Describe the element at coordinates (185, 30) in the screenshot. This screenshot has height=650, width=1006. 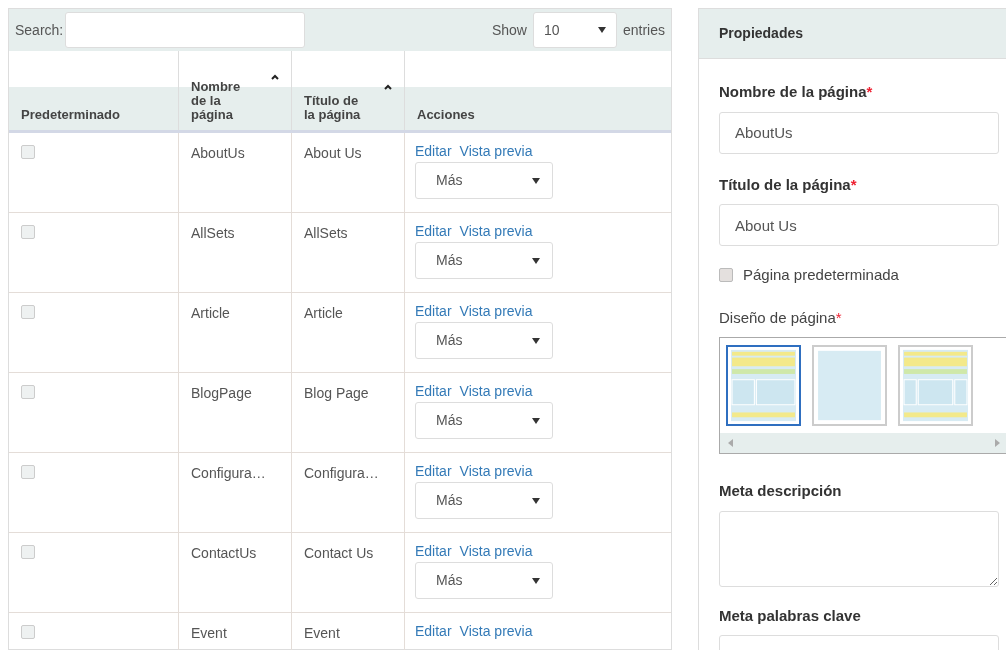
I see `search-field` at that location.